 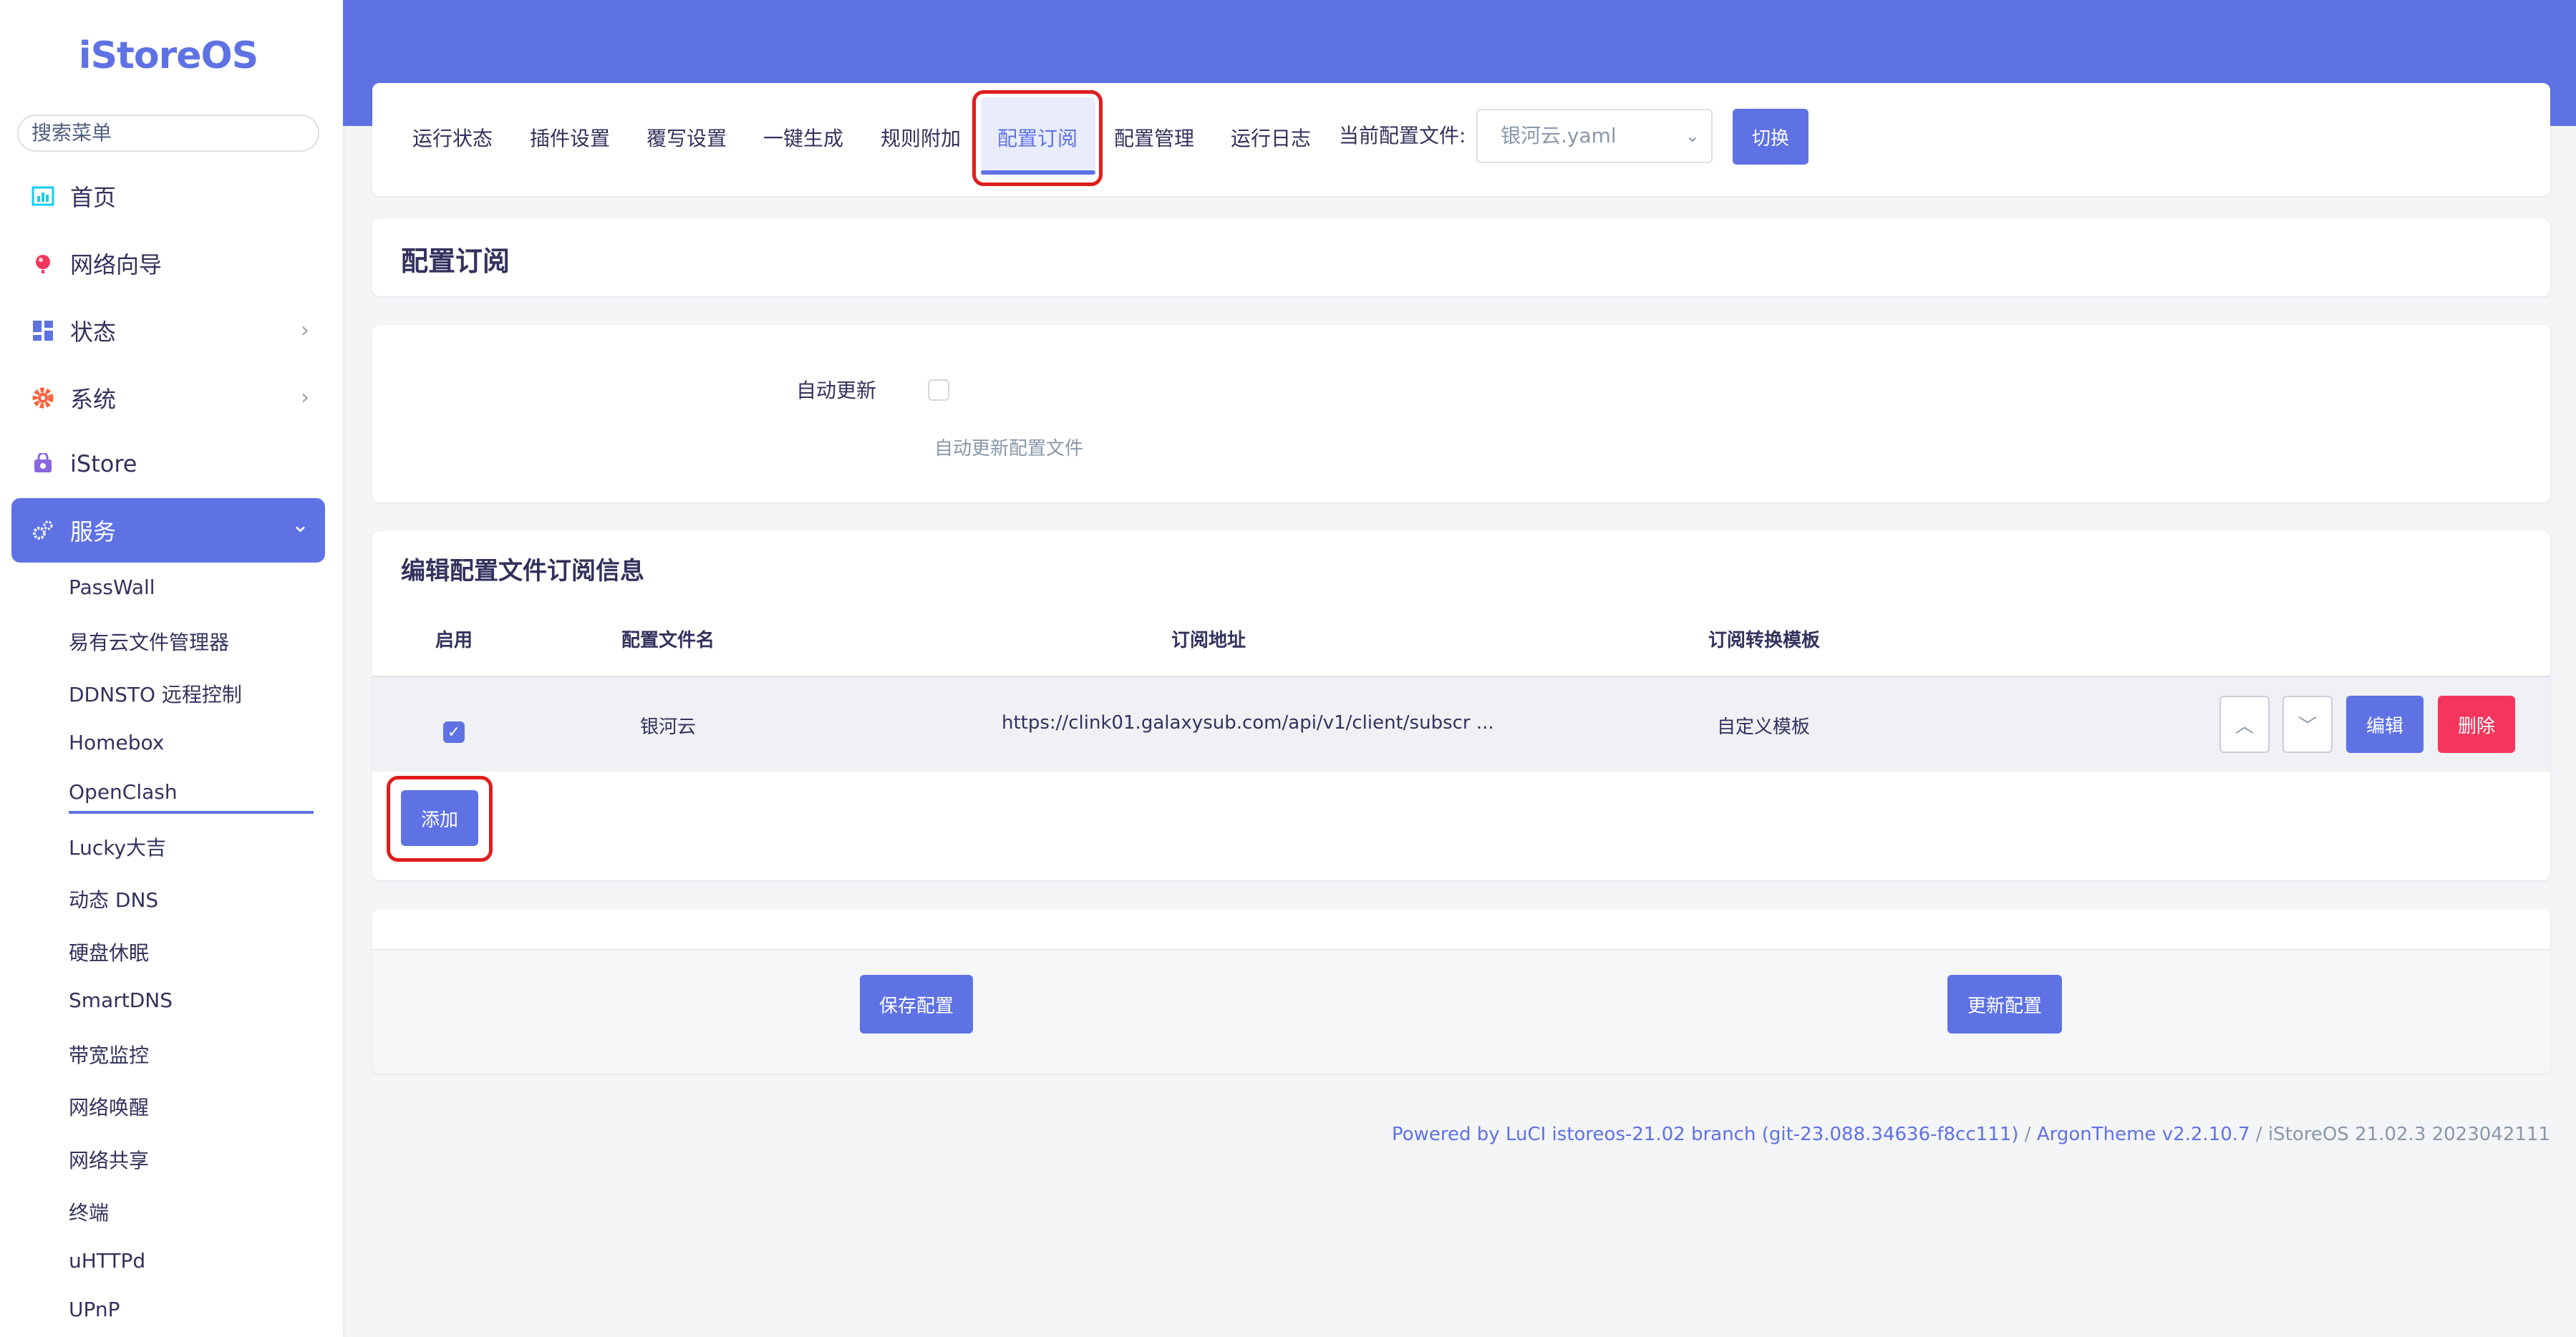 What do you see at coordinates (168, 263) in the screenshot?
I see `sidebar-item-network-wizard: 网络向导` at bounding box center [168, 263].